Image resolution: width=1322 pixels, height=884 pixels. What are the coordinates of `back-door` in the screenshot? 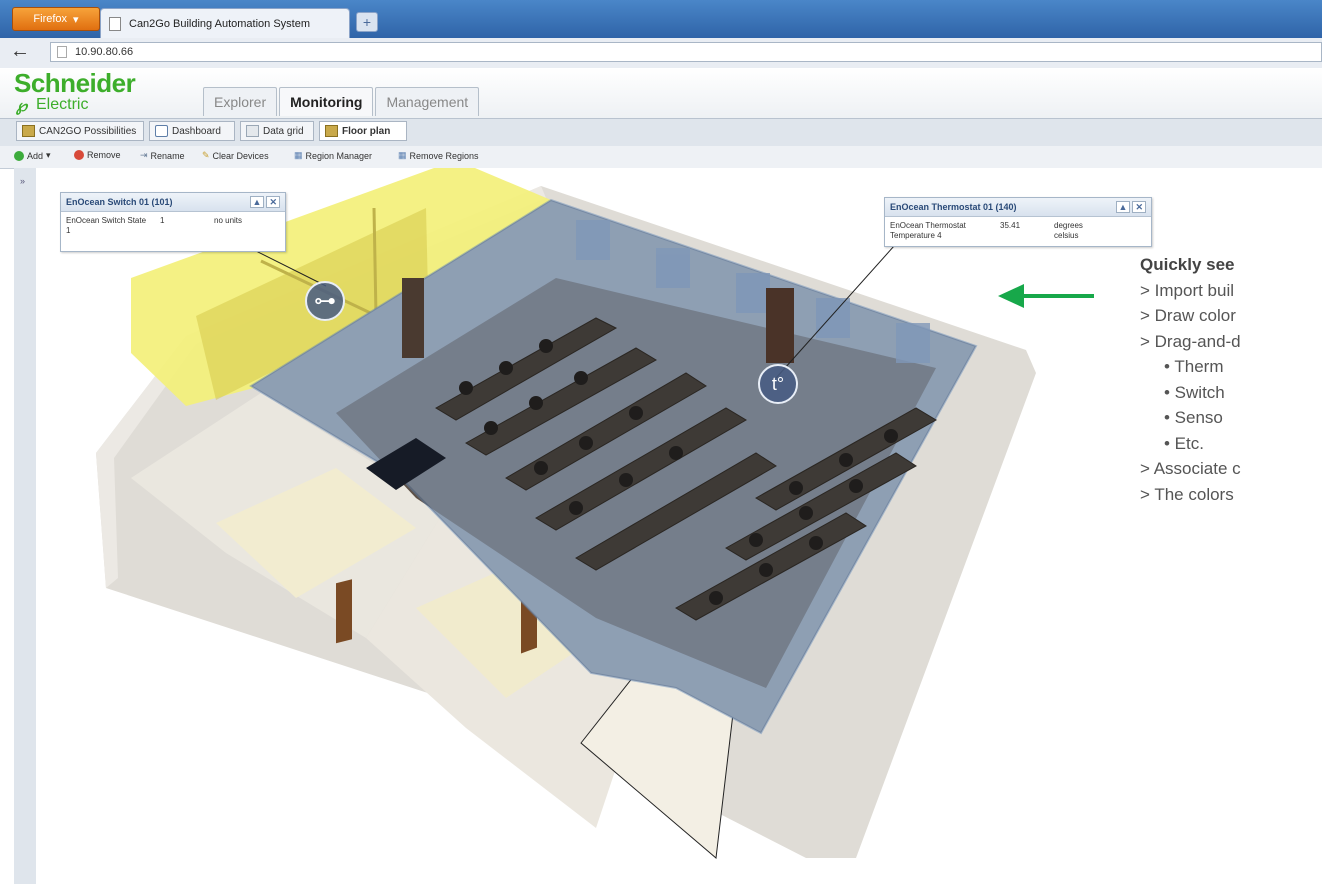 It's located at (780, 325).